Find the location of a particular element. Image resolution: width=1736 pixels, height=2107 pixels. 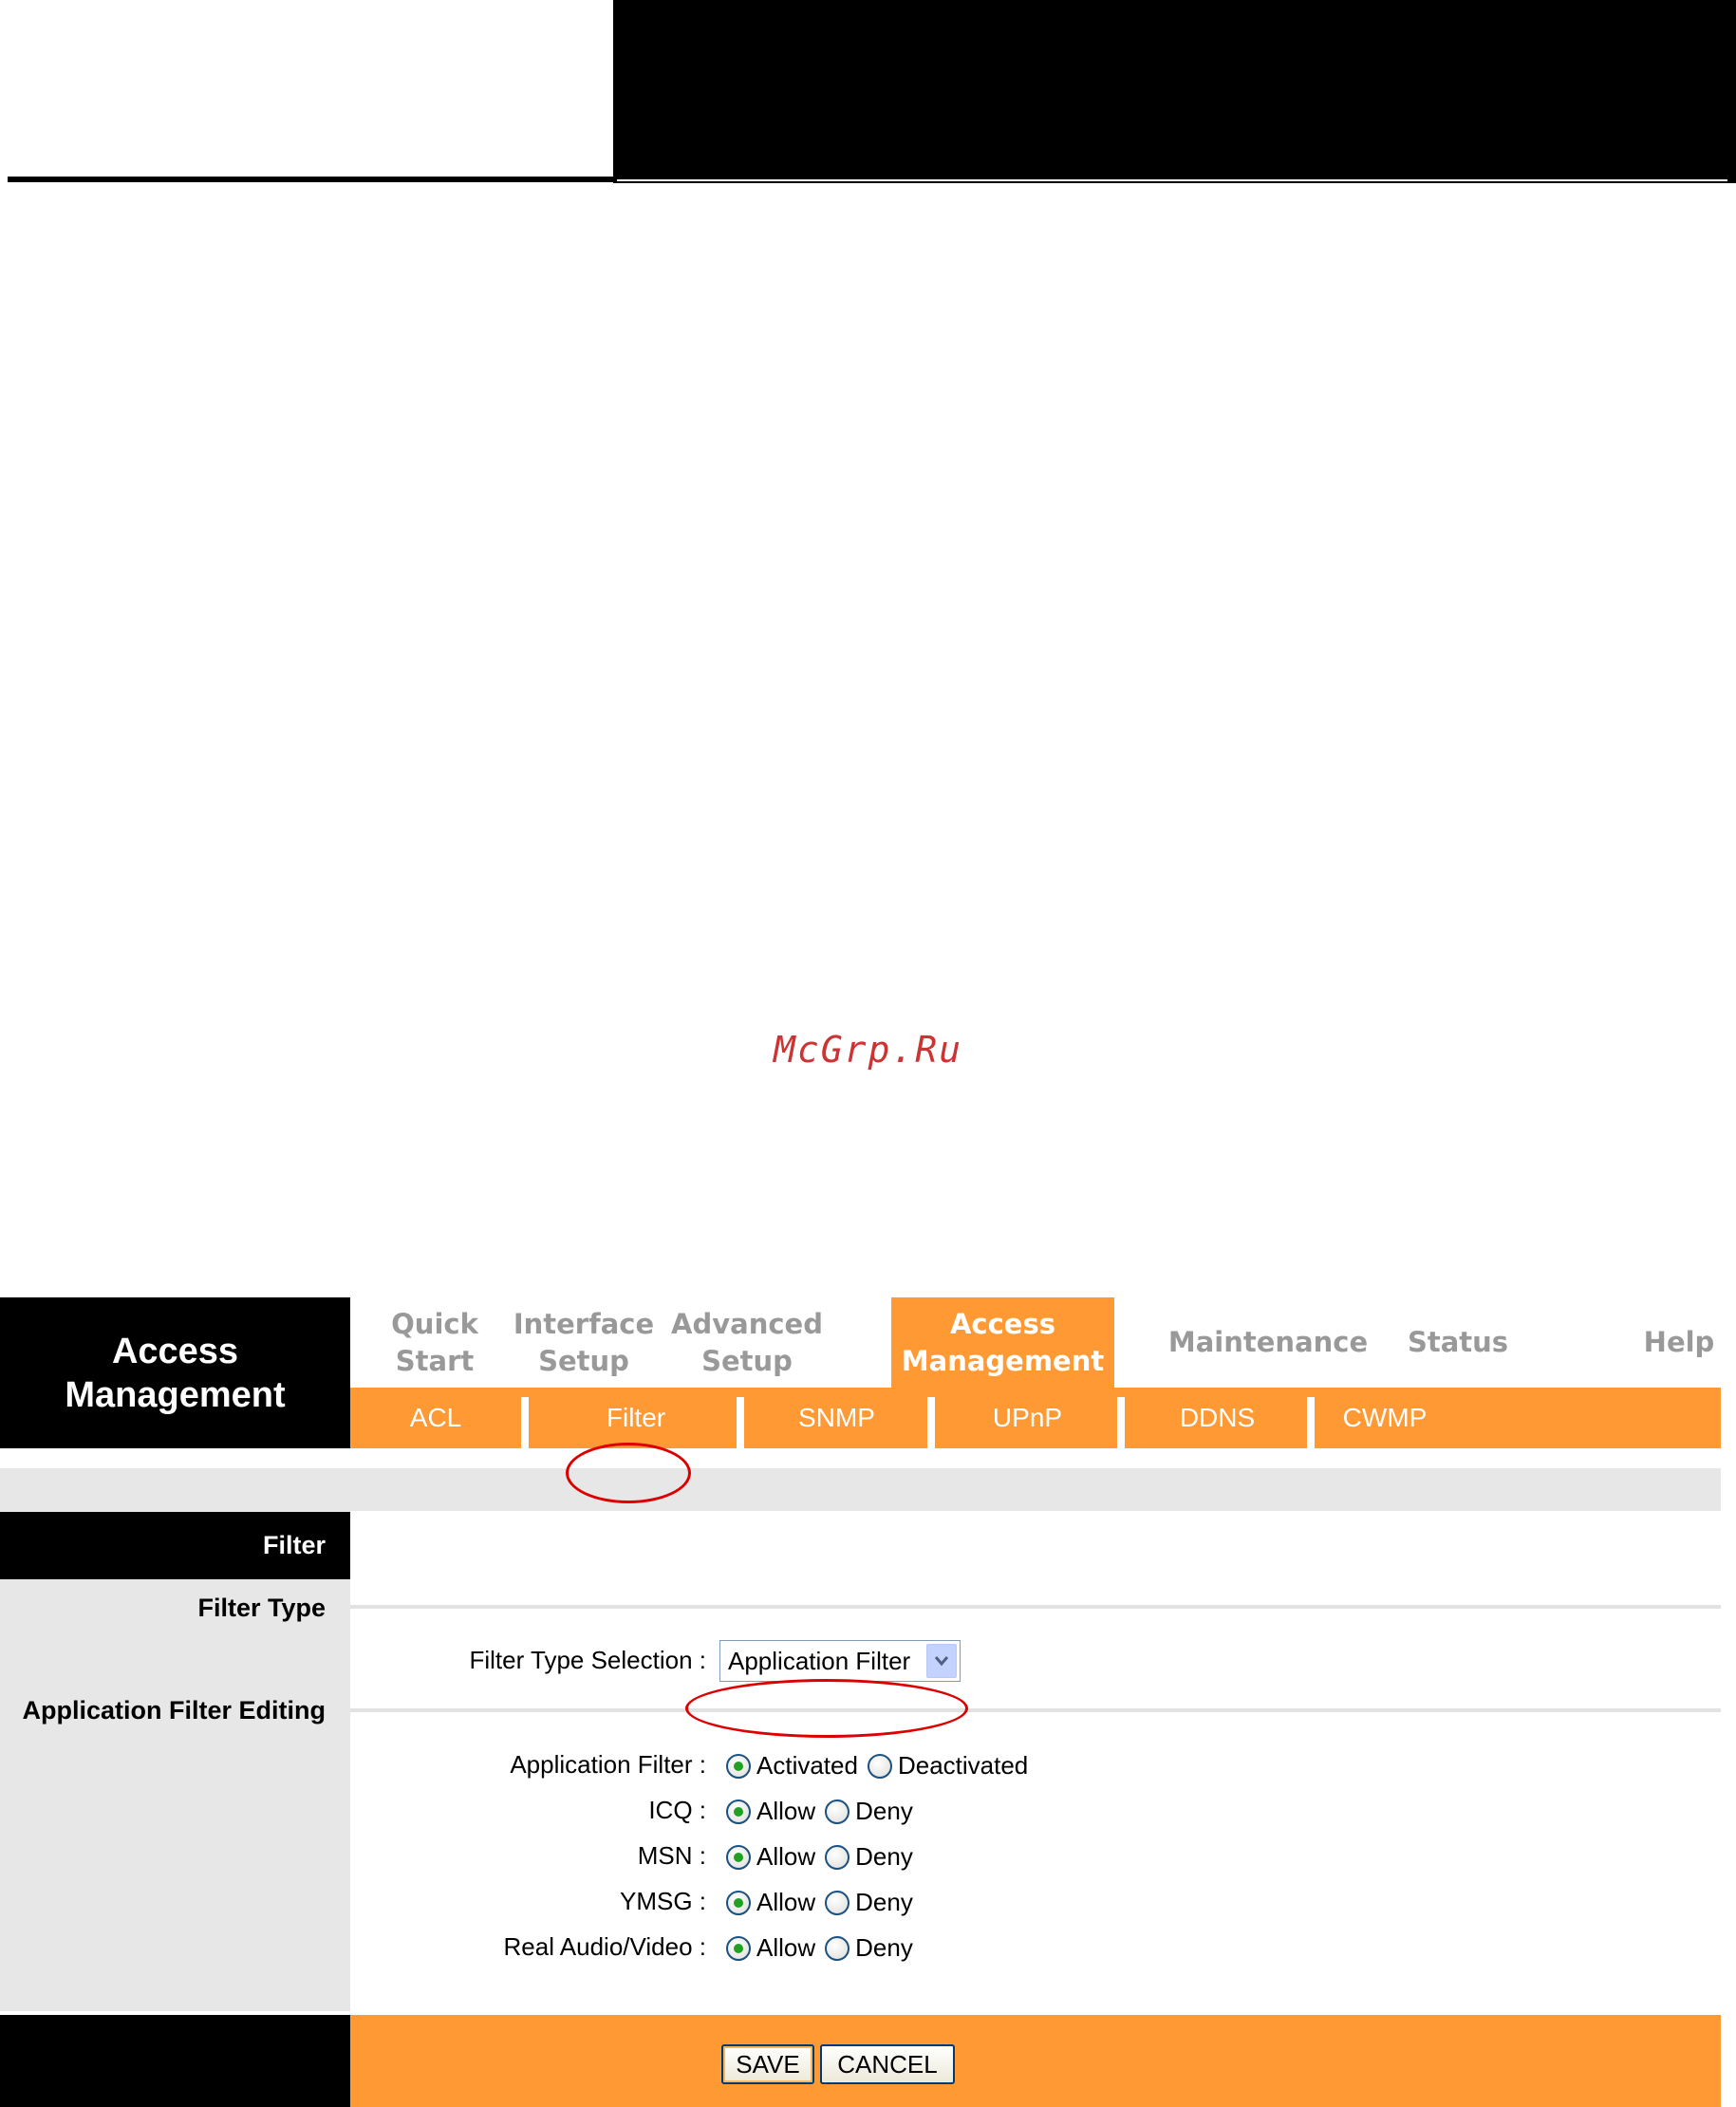

page-title: Access Management is located at coordinates (175, 1372).